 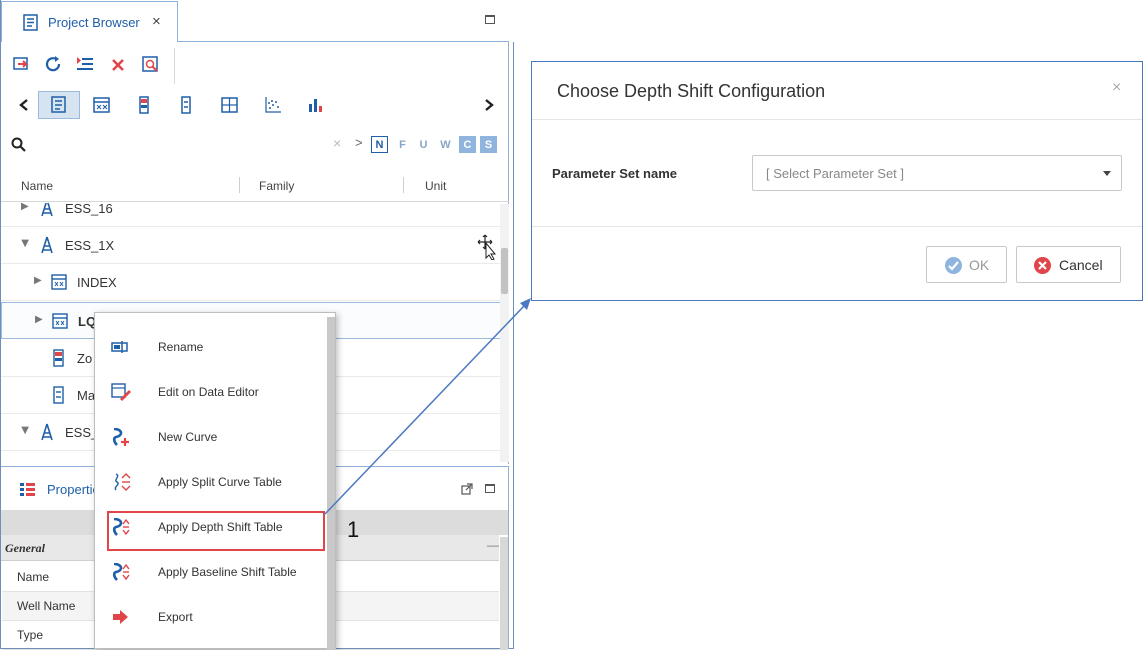 I want to click on menu-item-label: Edit on Data Editor, so click(x=208, y=392).